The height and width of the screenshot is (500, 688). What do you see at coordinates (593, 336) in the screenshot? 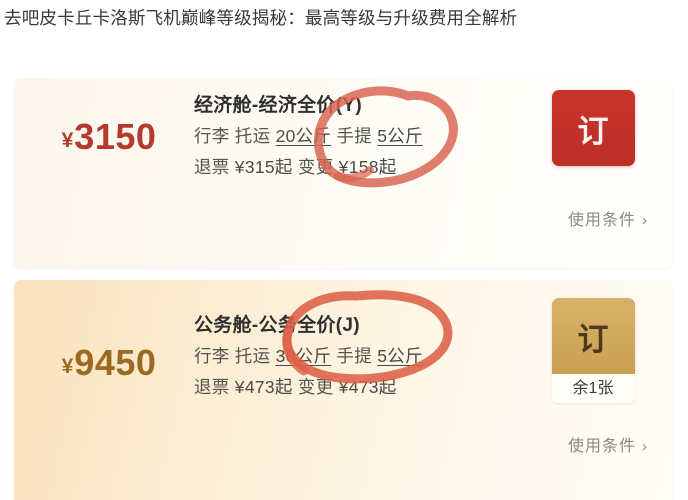
I see `book-button-business: 订` at bounding box center [593, 336].